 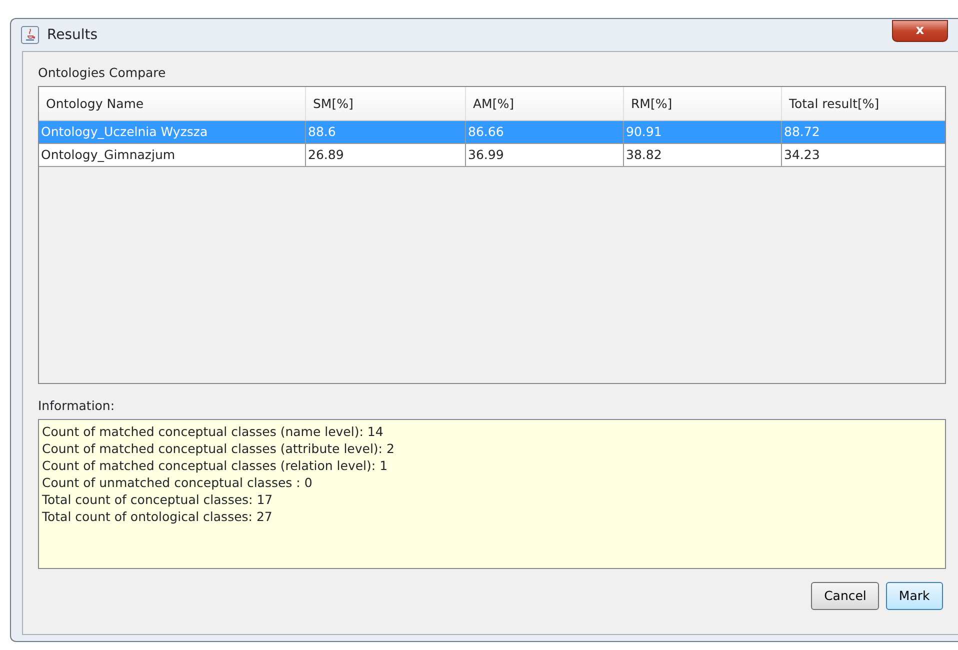 What do you see at coordinates (703, 155) in the screenshot?
I see `table-cell: 38.82` at bounding box center [703, 155].